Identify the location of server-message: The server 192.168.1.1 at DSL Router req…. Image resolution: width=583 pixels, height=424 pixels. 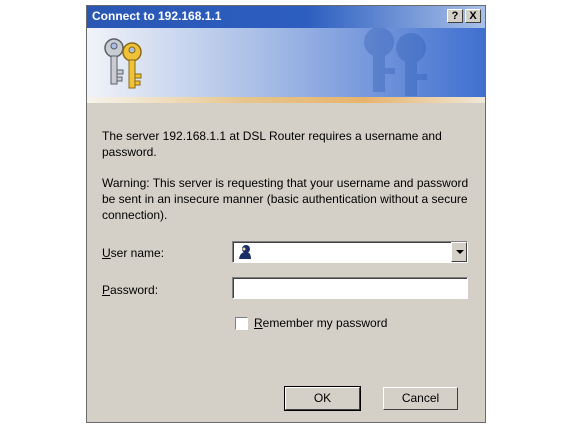
(272, 144).